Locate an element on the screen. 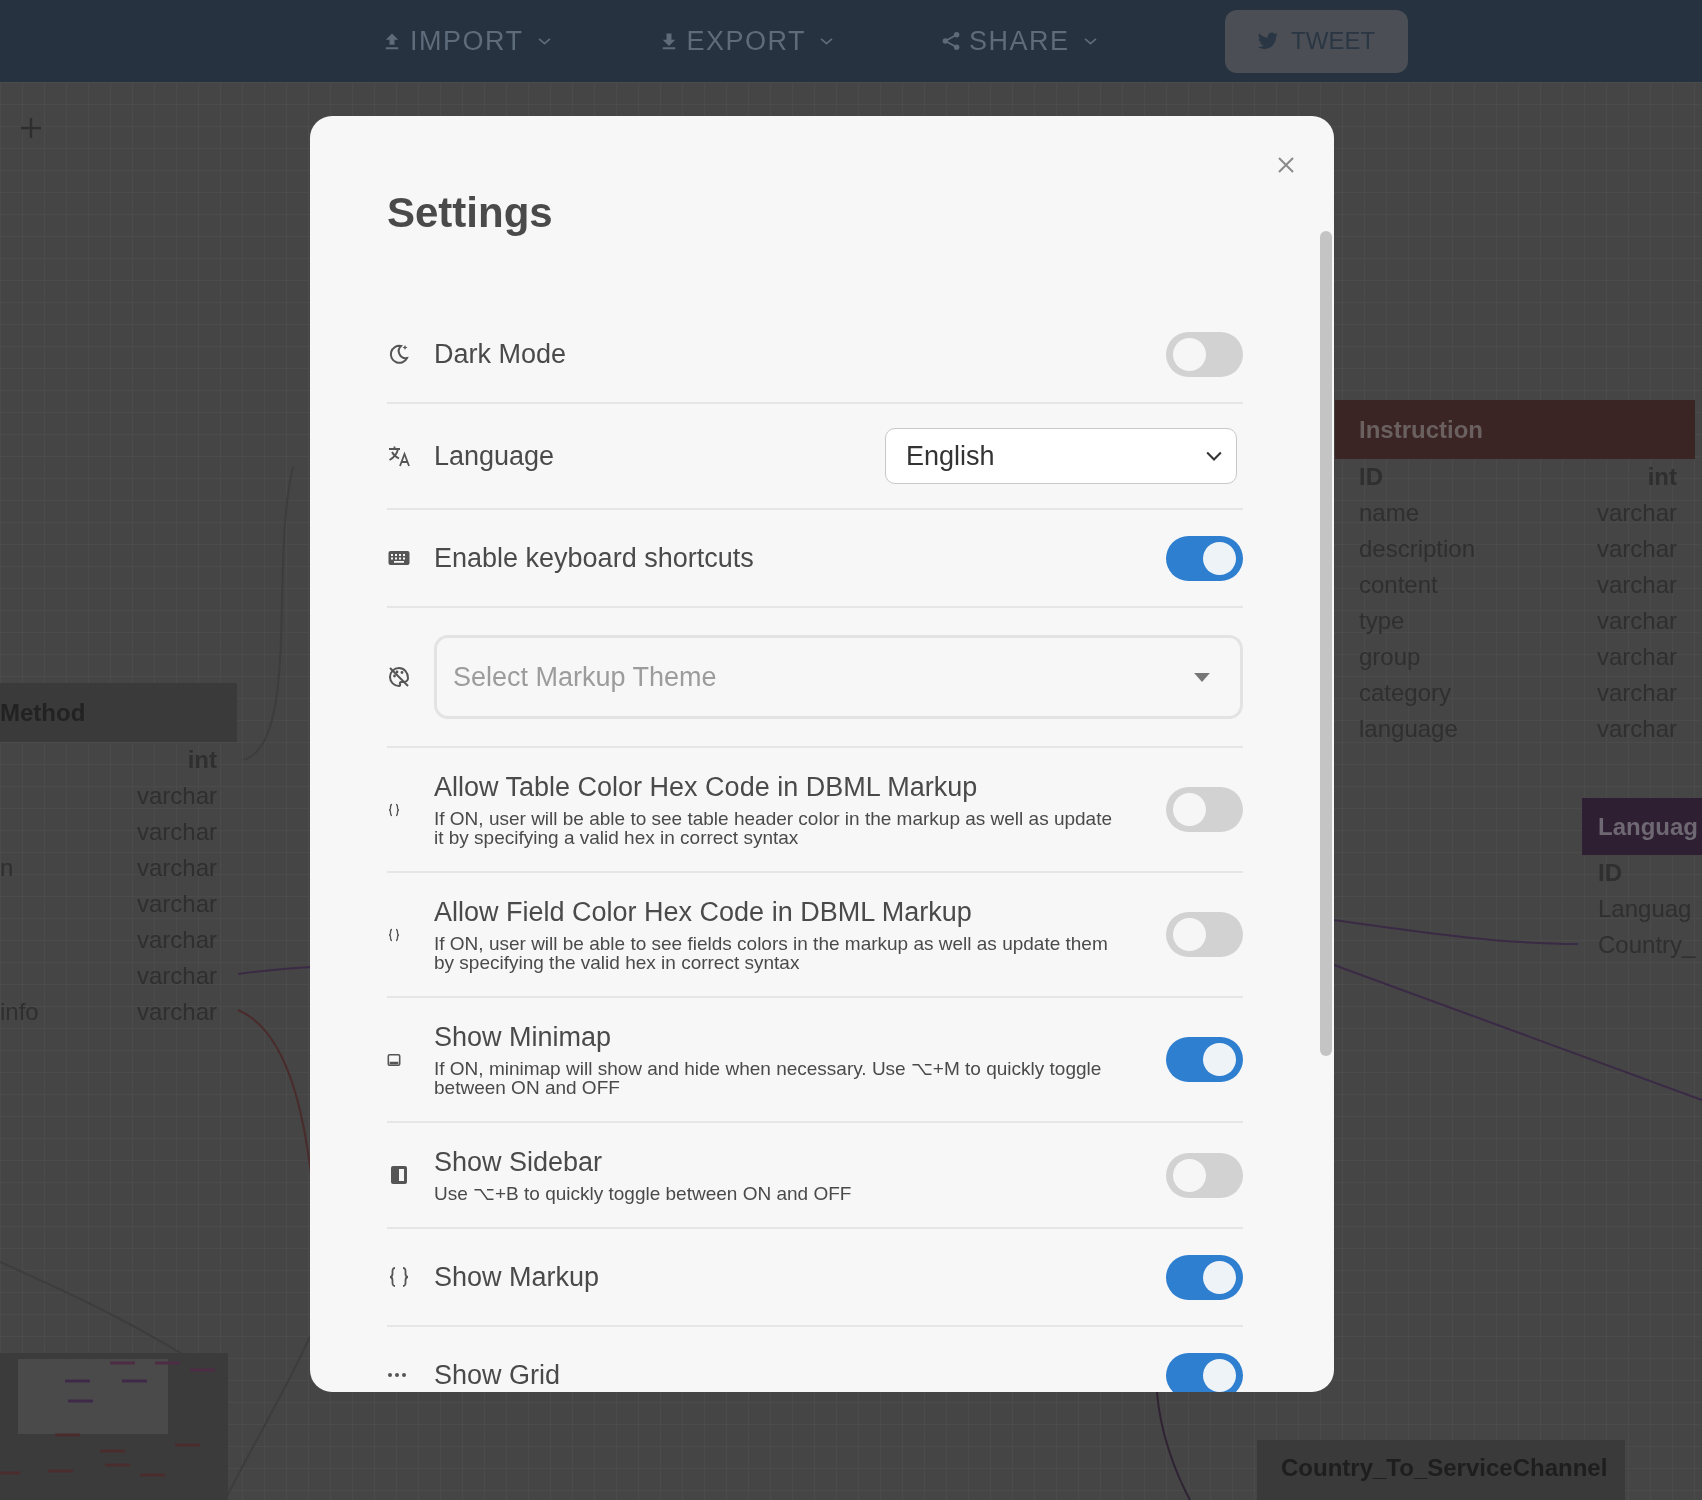 The height and width of the screenshot is (1500, 1702). palette-off-icon is located at coordinates (399, 677).